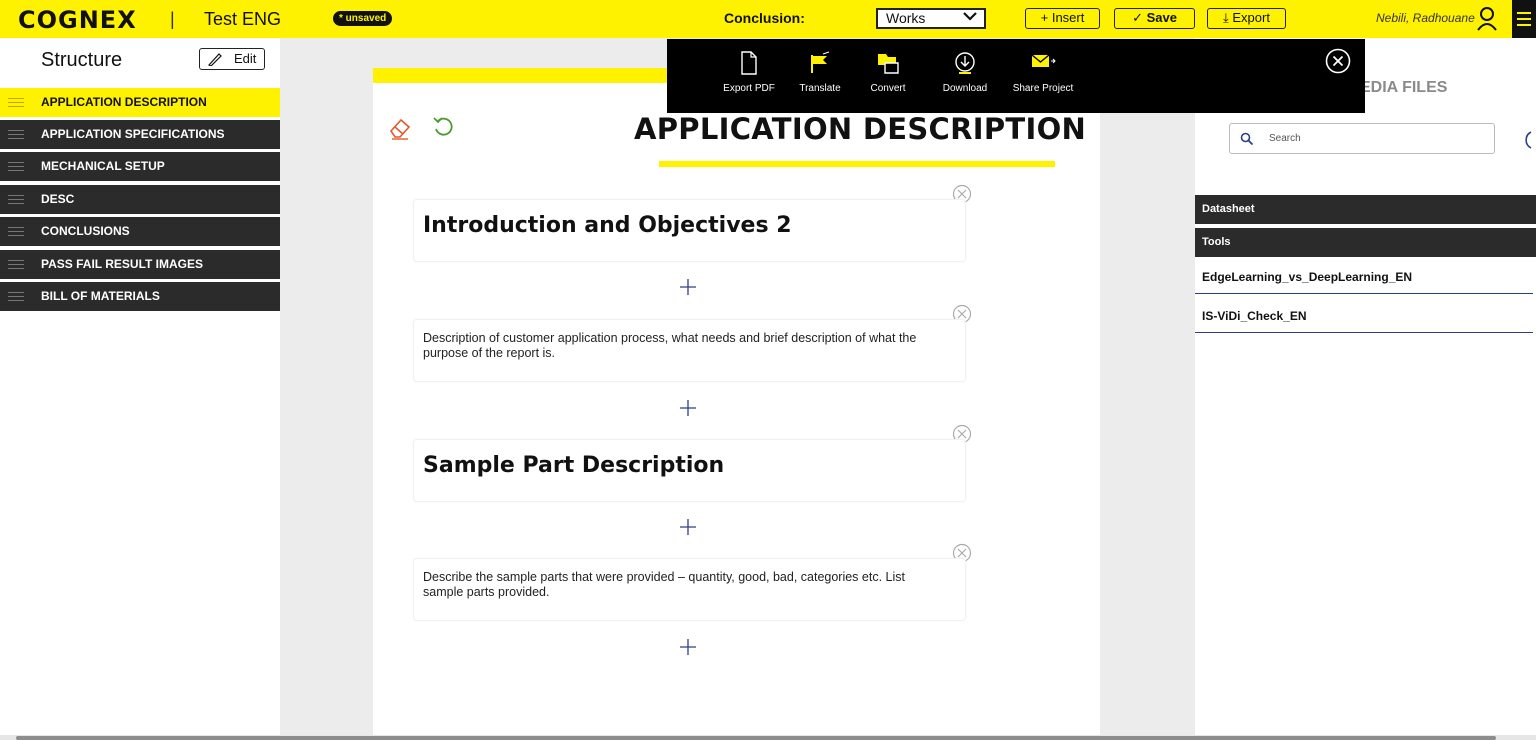 The image size is (1536, 740). What do you see at coordinates (1364, 277) in the screenshot?
I see `media-file-item: EdgeLearning_vs_DeepLearning_EN` at bounding box center [1364, 277].